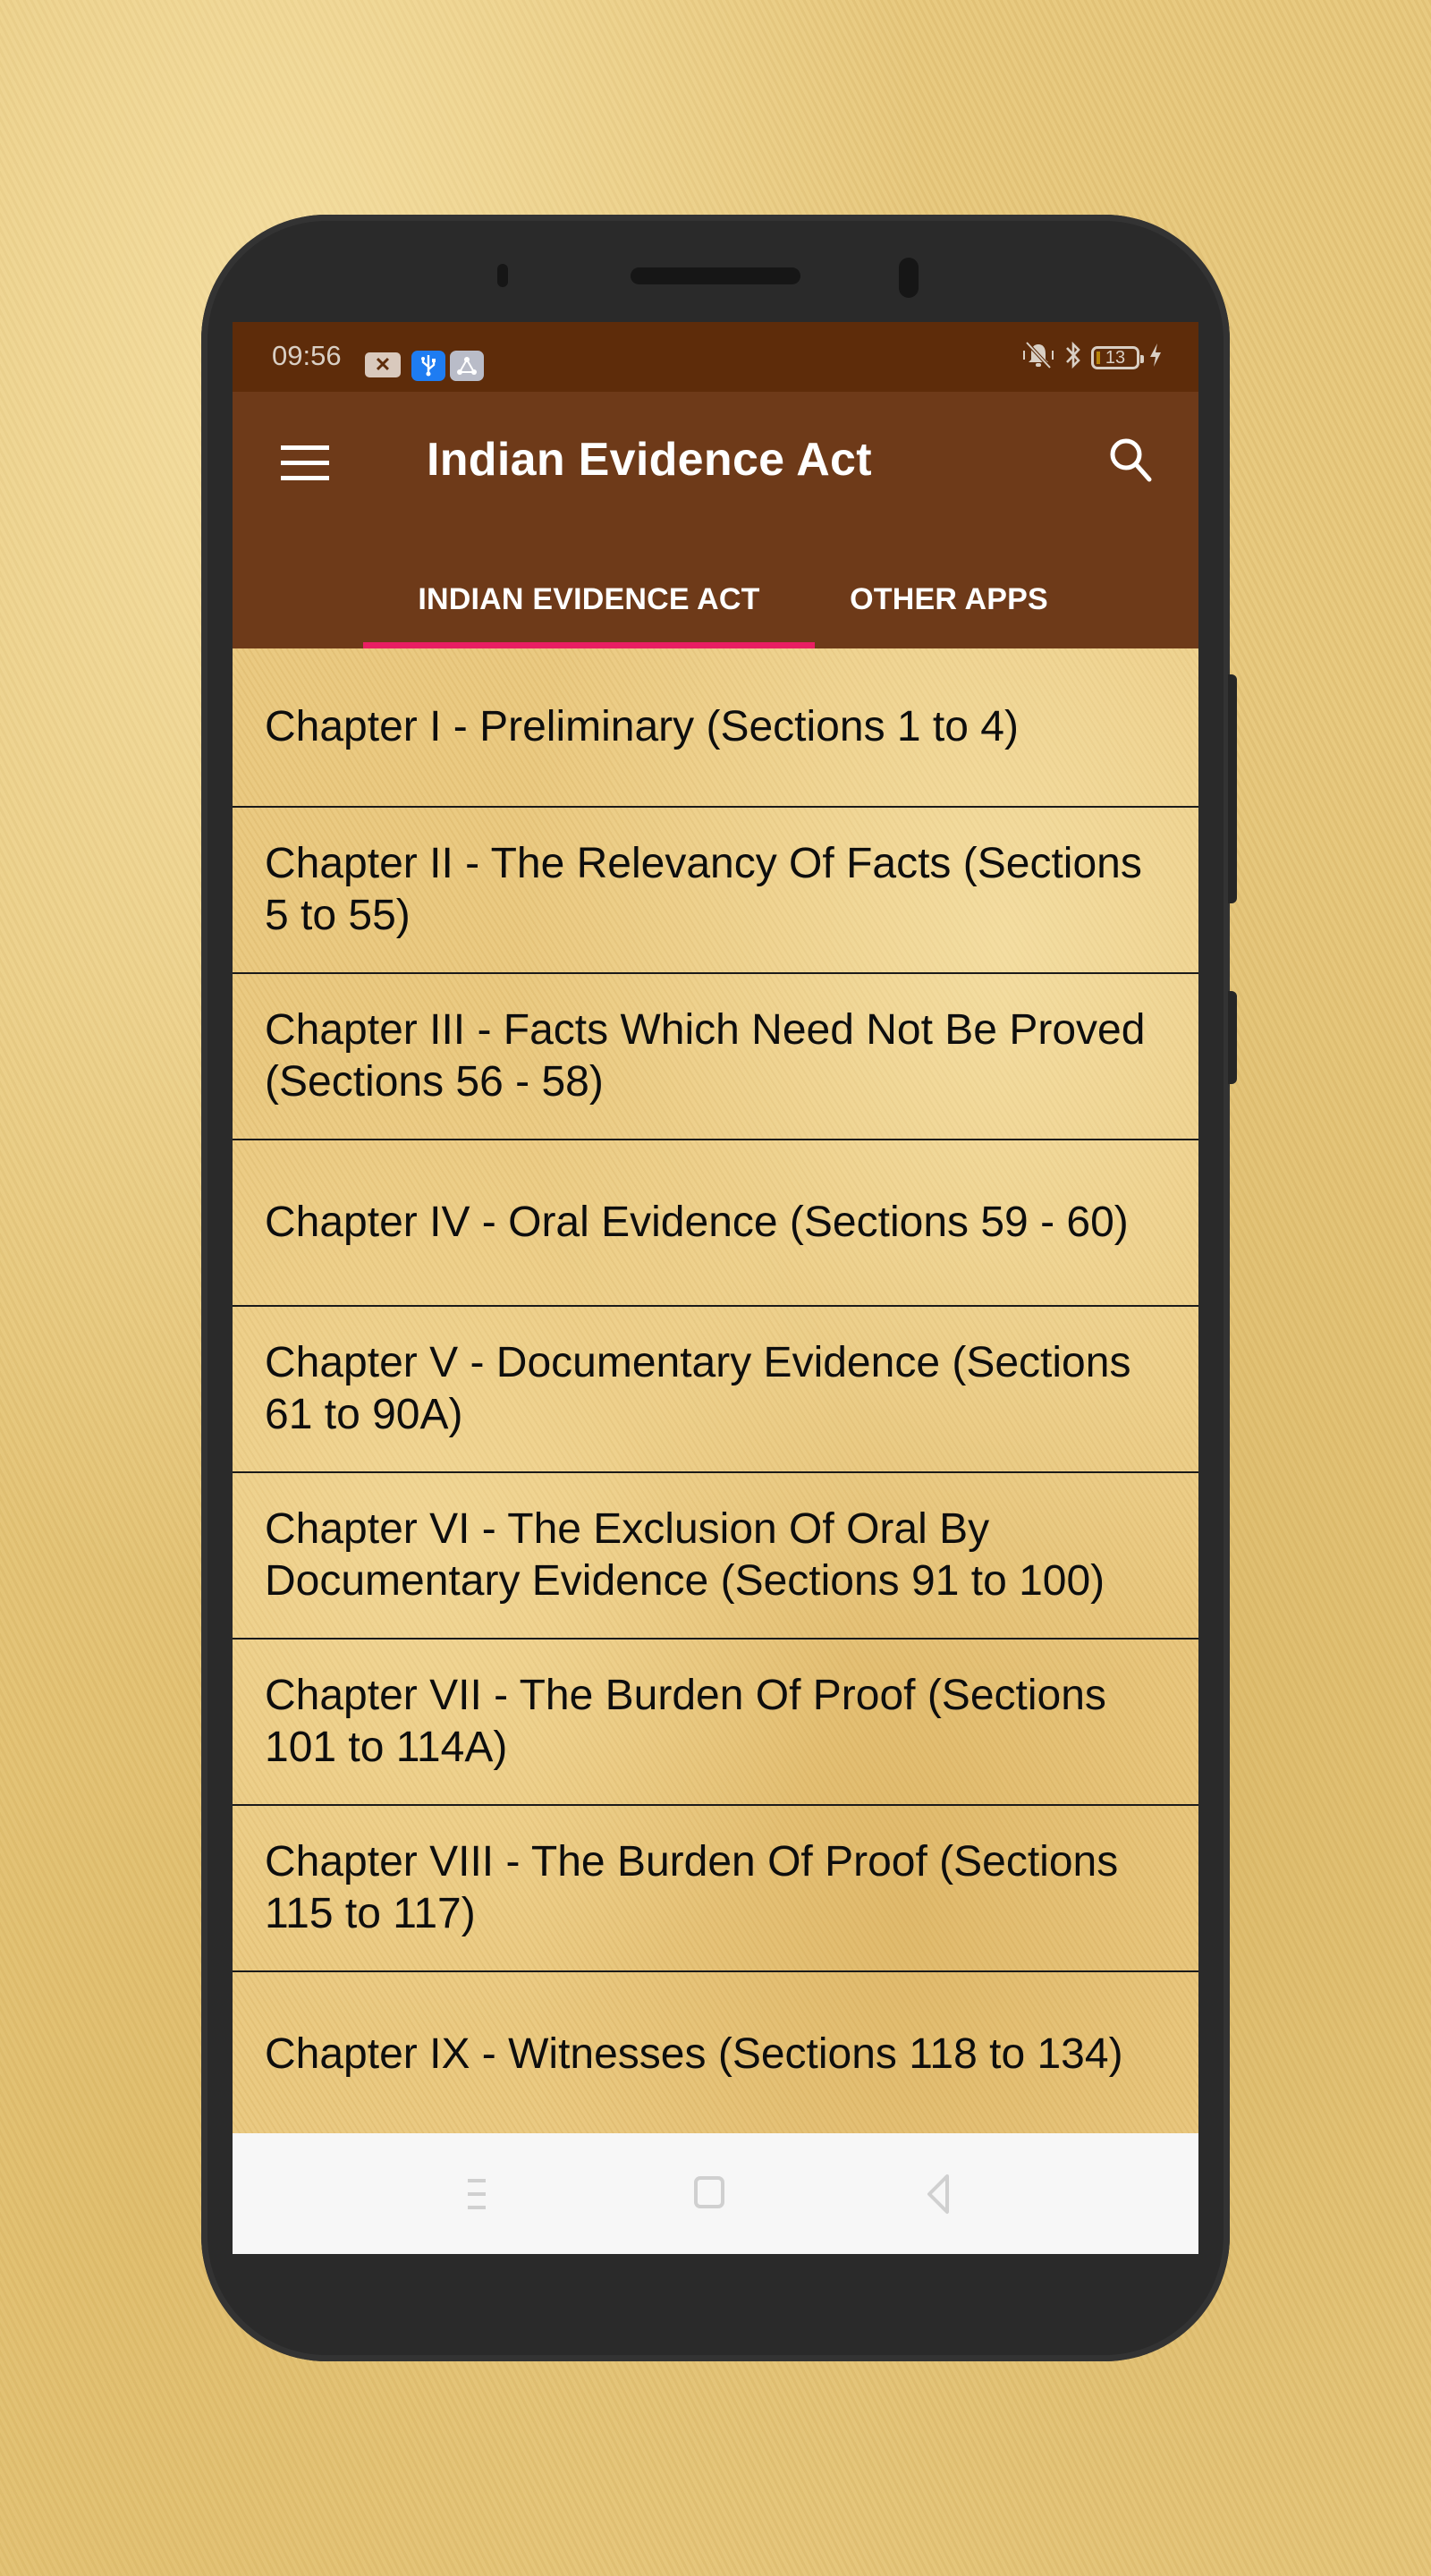  What do you see at coordinates (481, 2194) in the screenshot?
I see `recent-apps-icon` at bounding box center [481, 2194].